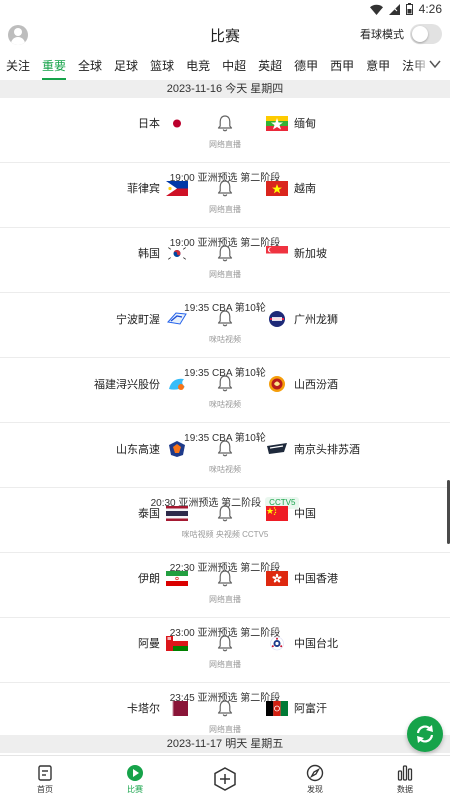 The height and width of the screenshot is (800, 450). I want to click on away-team-name: 阿富汗, so click(310, 709).